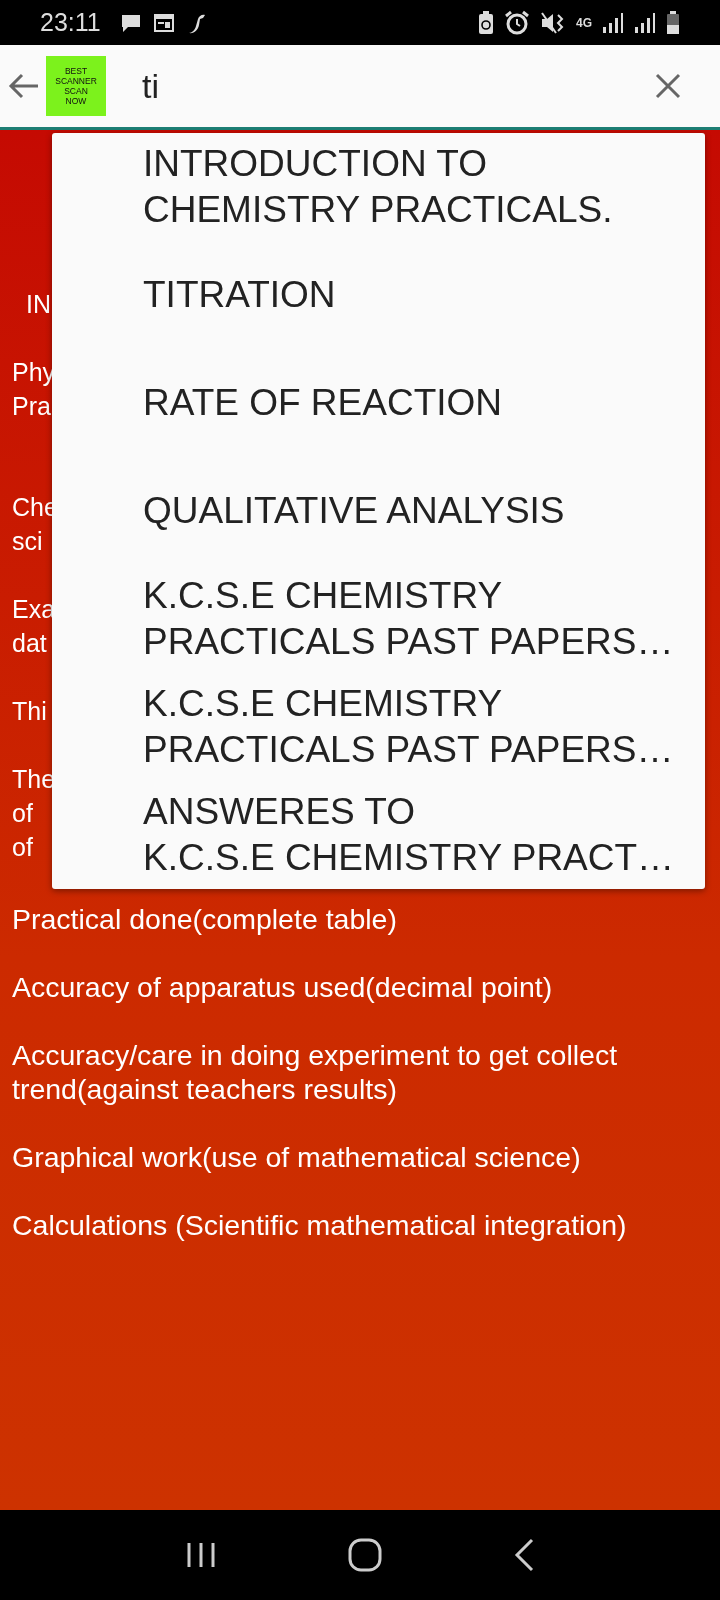 Image resolution: width=720 pixels, height=1600 pixels. Describe the element at coordinates (38, 304) in the screenshot. I see `body-text: IN` at that location.